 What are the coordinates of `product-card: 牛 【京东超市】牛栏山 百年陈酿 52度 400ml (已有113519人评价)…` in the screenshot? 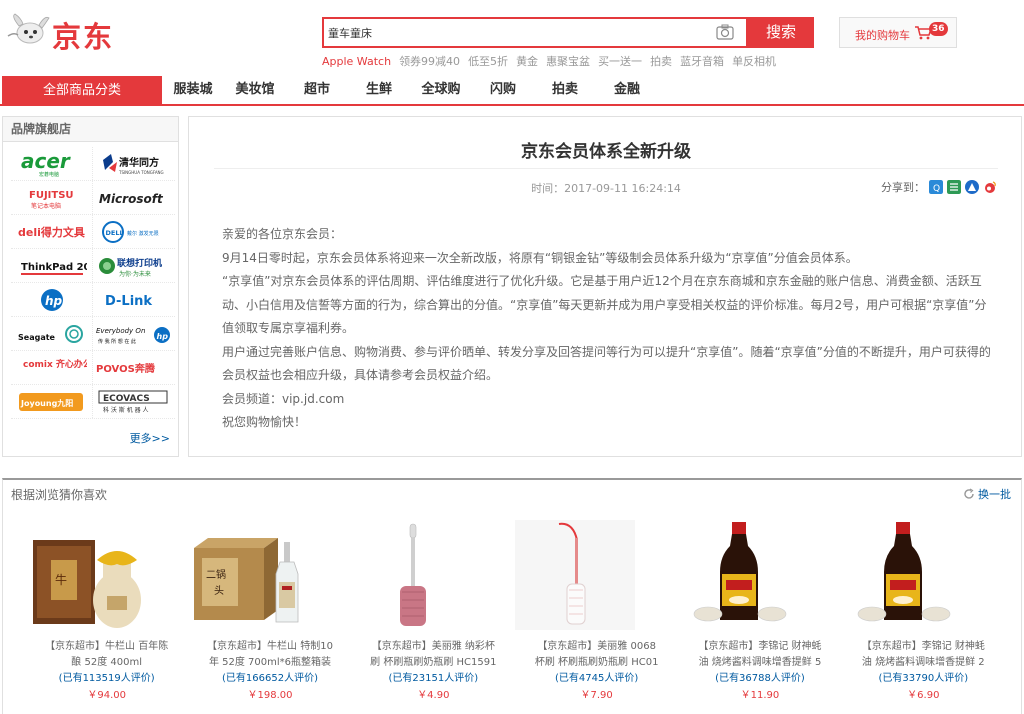 It's located at (106, 612).